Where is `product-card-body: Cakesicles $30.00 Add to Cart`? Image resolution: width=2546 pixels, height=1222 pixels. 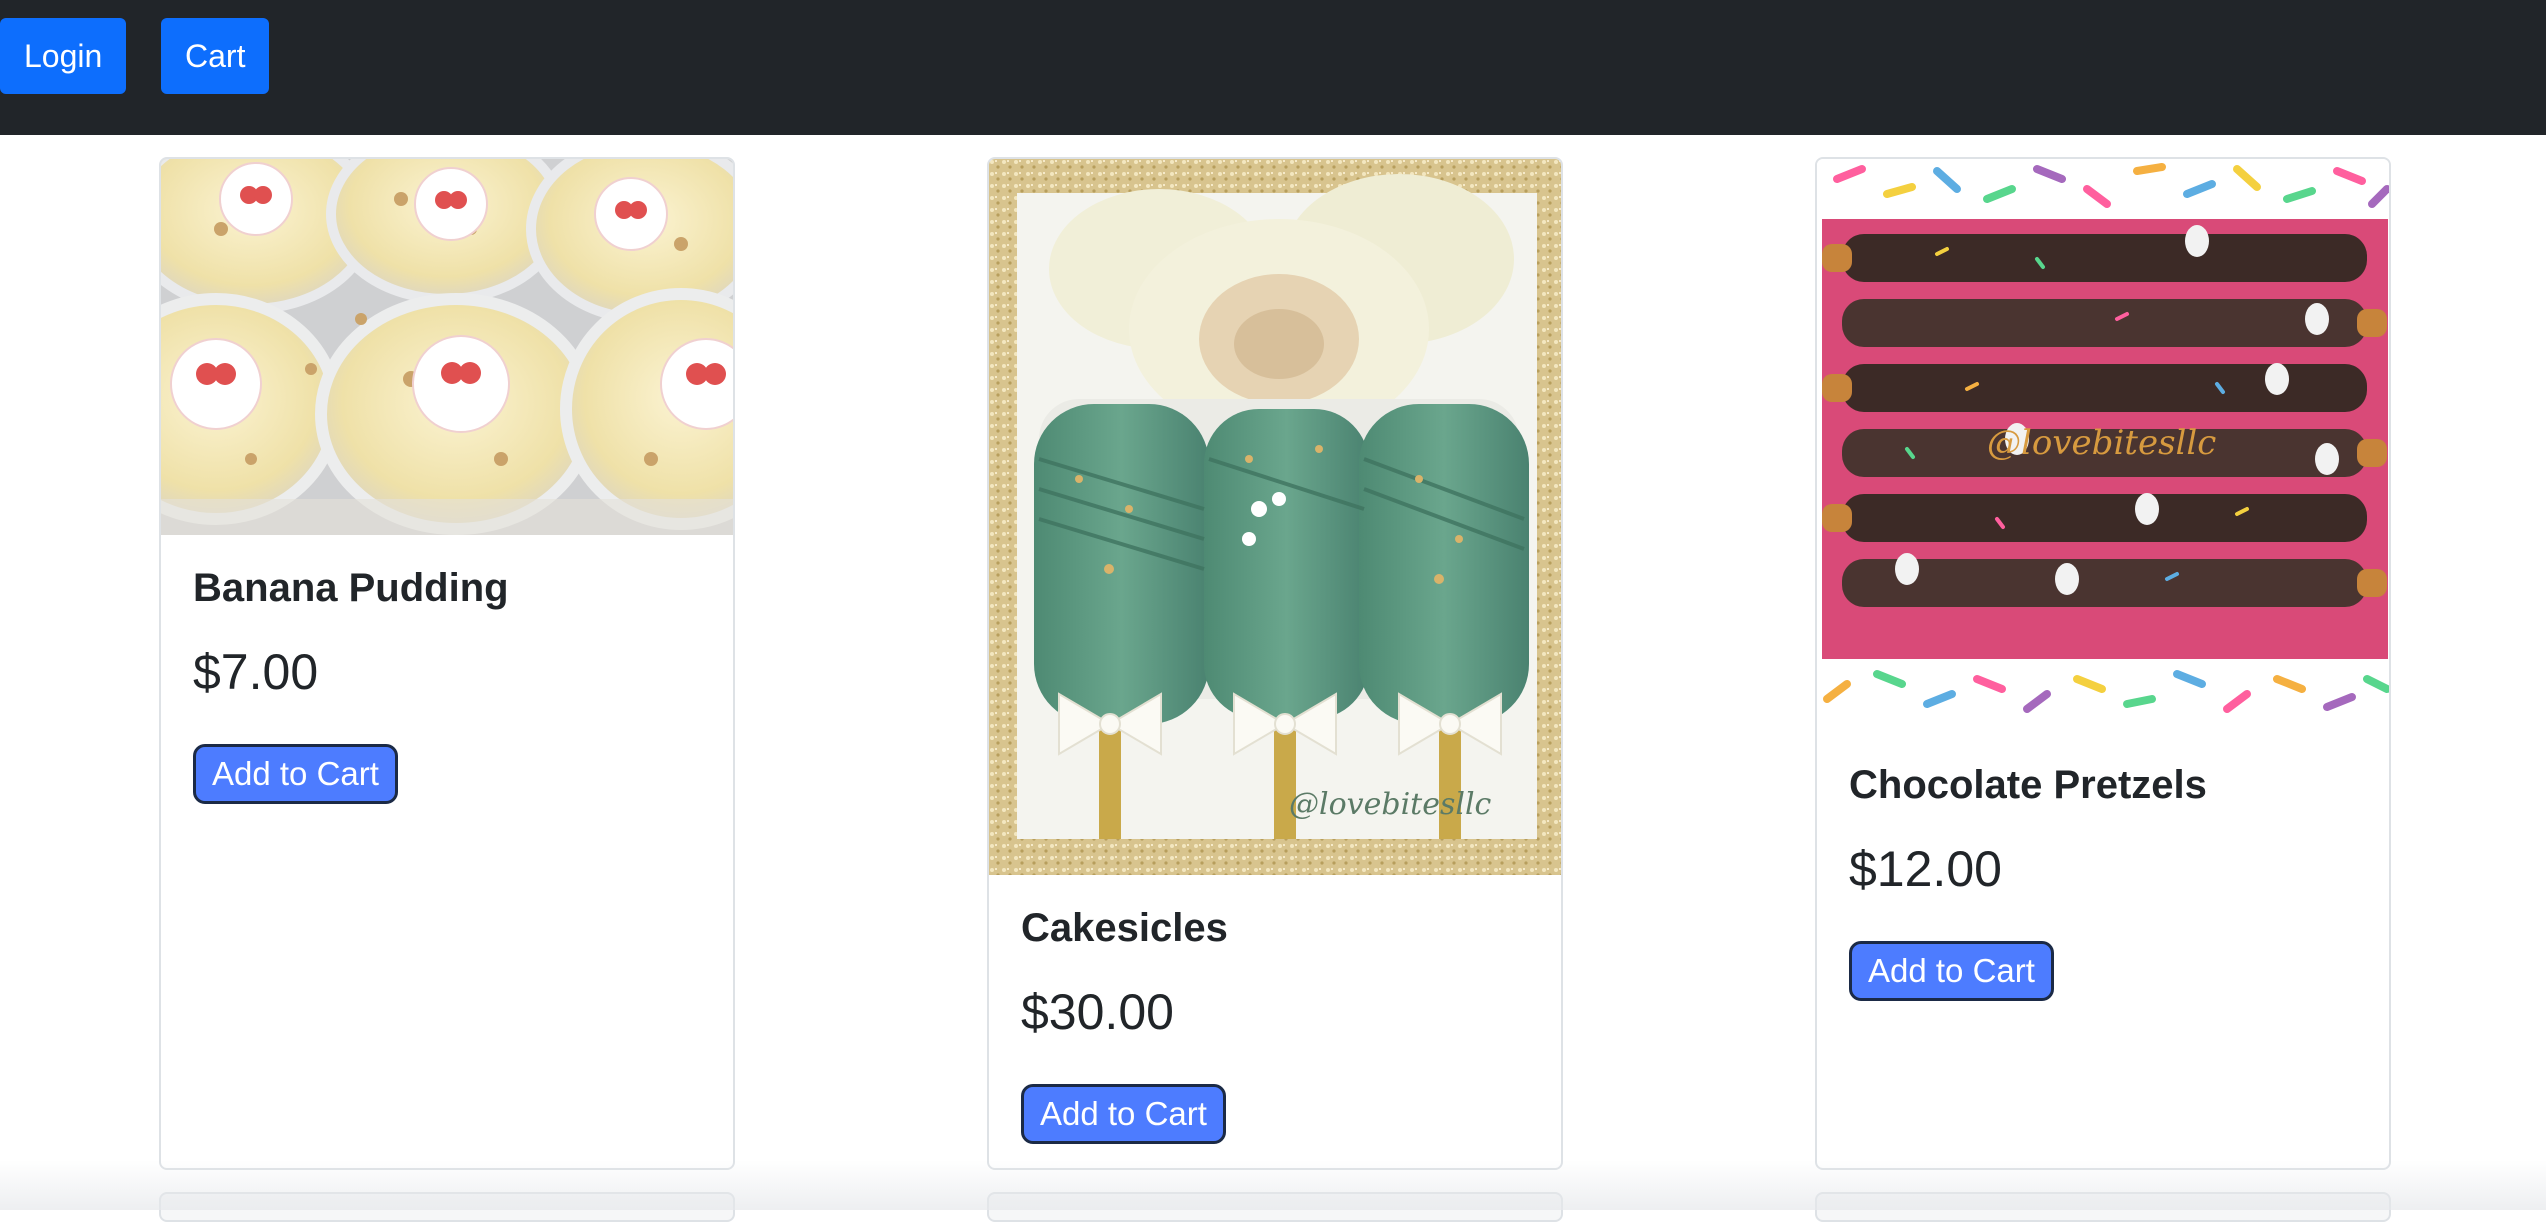 product-card-body: Cakesicles $30.00 Add to Cart is located at coordinates (1275, 1024).